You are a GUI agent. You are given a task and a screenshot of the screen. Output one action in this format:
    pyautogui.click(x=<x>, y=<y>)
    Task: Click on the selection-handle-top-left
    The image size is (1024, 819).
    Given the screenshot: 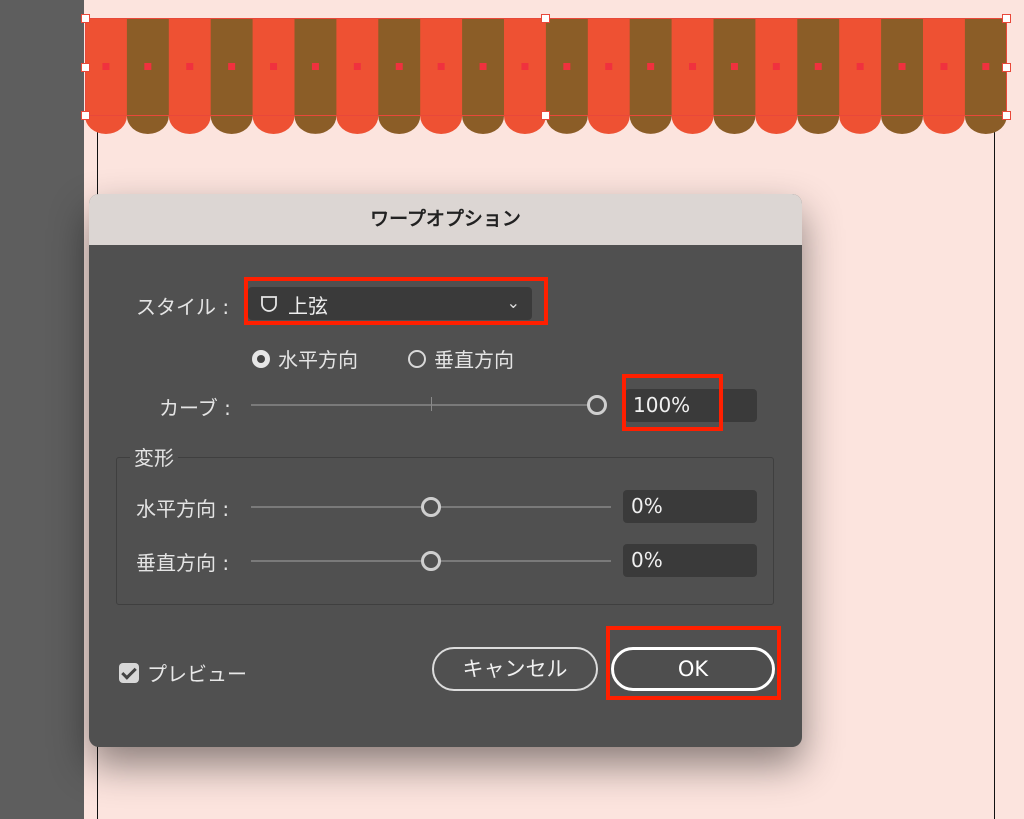 What is the action you would take?
    pyautogui.click(x=85, y=18)
    